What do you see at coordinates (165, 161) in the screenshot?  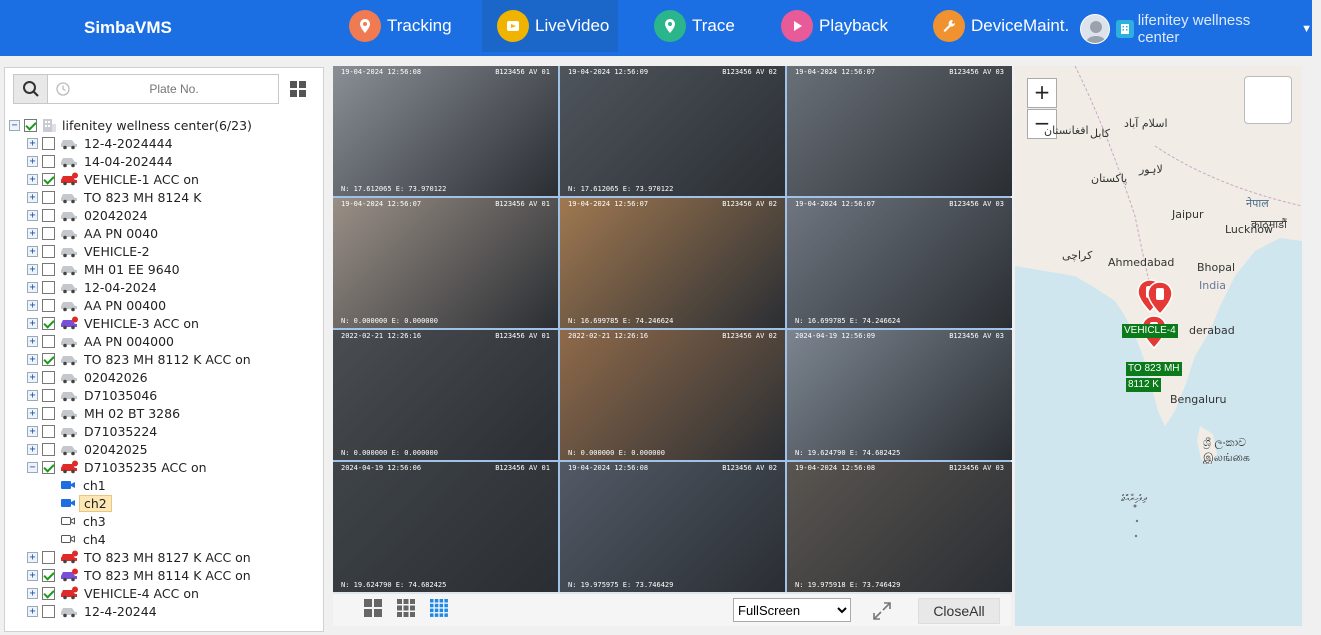 I see `vehicle-row: +14-04-202444` at bounding box center [165, 161].